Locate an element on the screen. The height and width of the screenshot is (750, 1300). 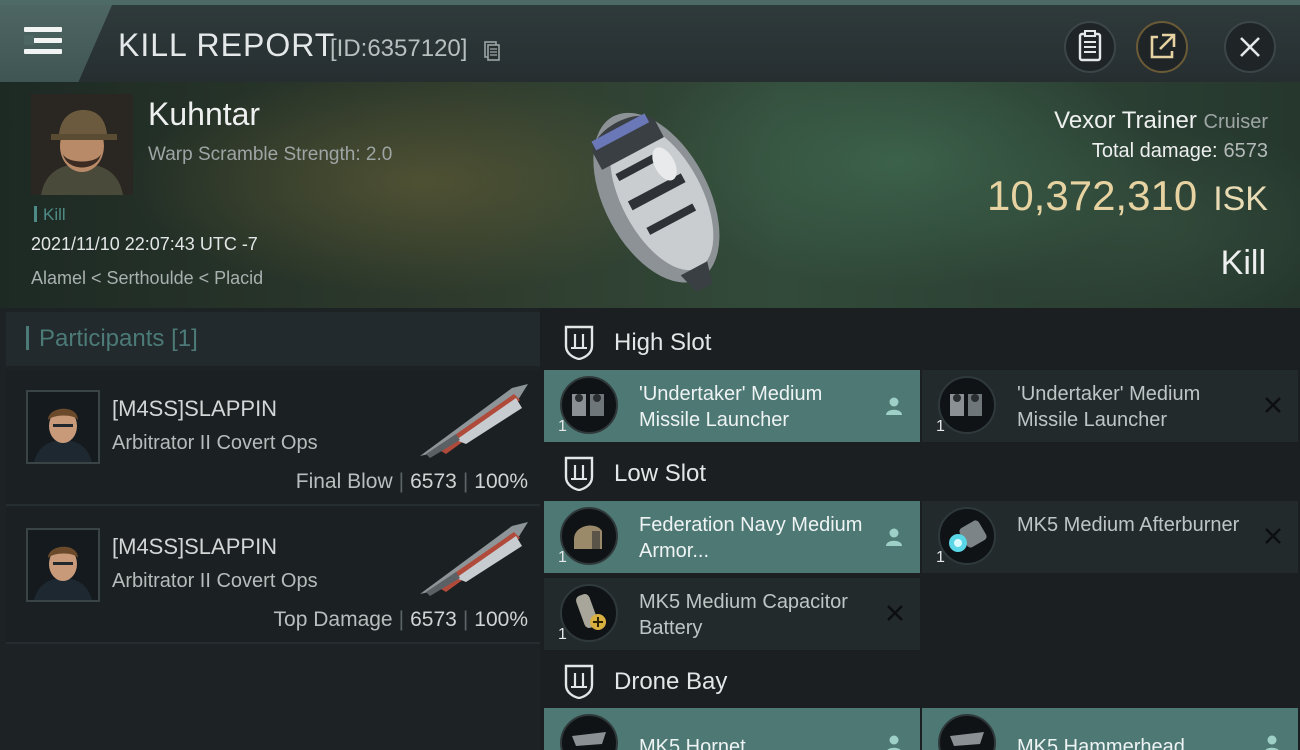
module-item: MK5 Hornet is located at coordinates (732, 729).